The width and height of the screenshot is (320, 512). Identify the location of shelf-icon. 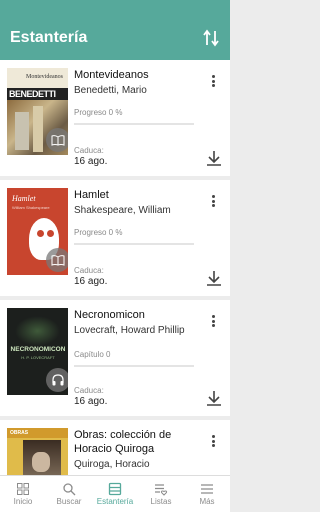
(115, 489).